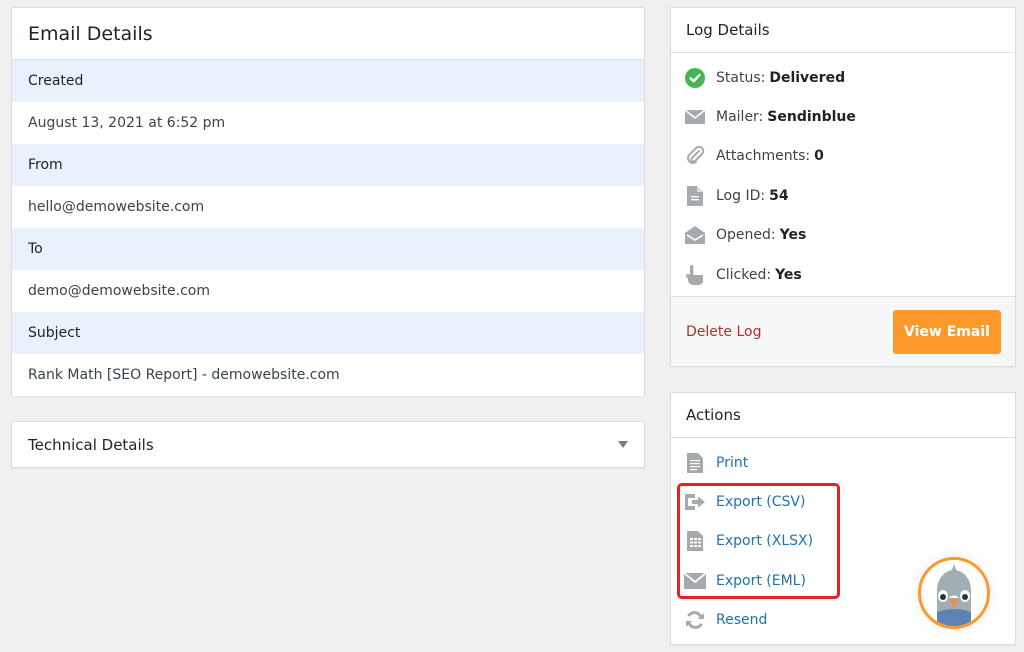 The width and height of the screenshot is (1024, 652). What do you see at coordinates (811, 117) in the screenshot?
I see `mailer-value: Sendinblue` at bounding box center [811, 117].